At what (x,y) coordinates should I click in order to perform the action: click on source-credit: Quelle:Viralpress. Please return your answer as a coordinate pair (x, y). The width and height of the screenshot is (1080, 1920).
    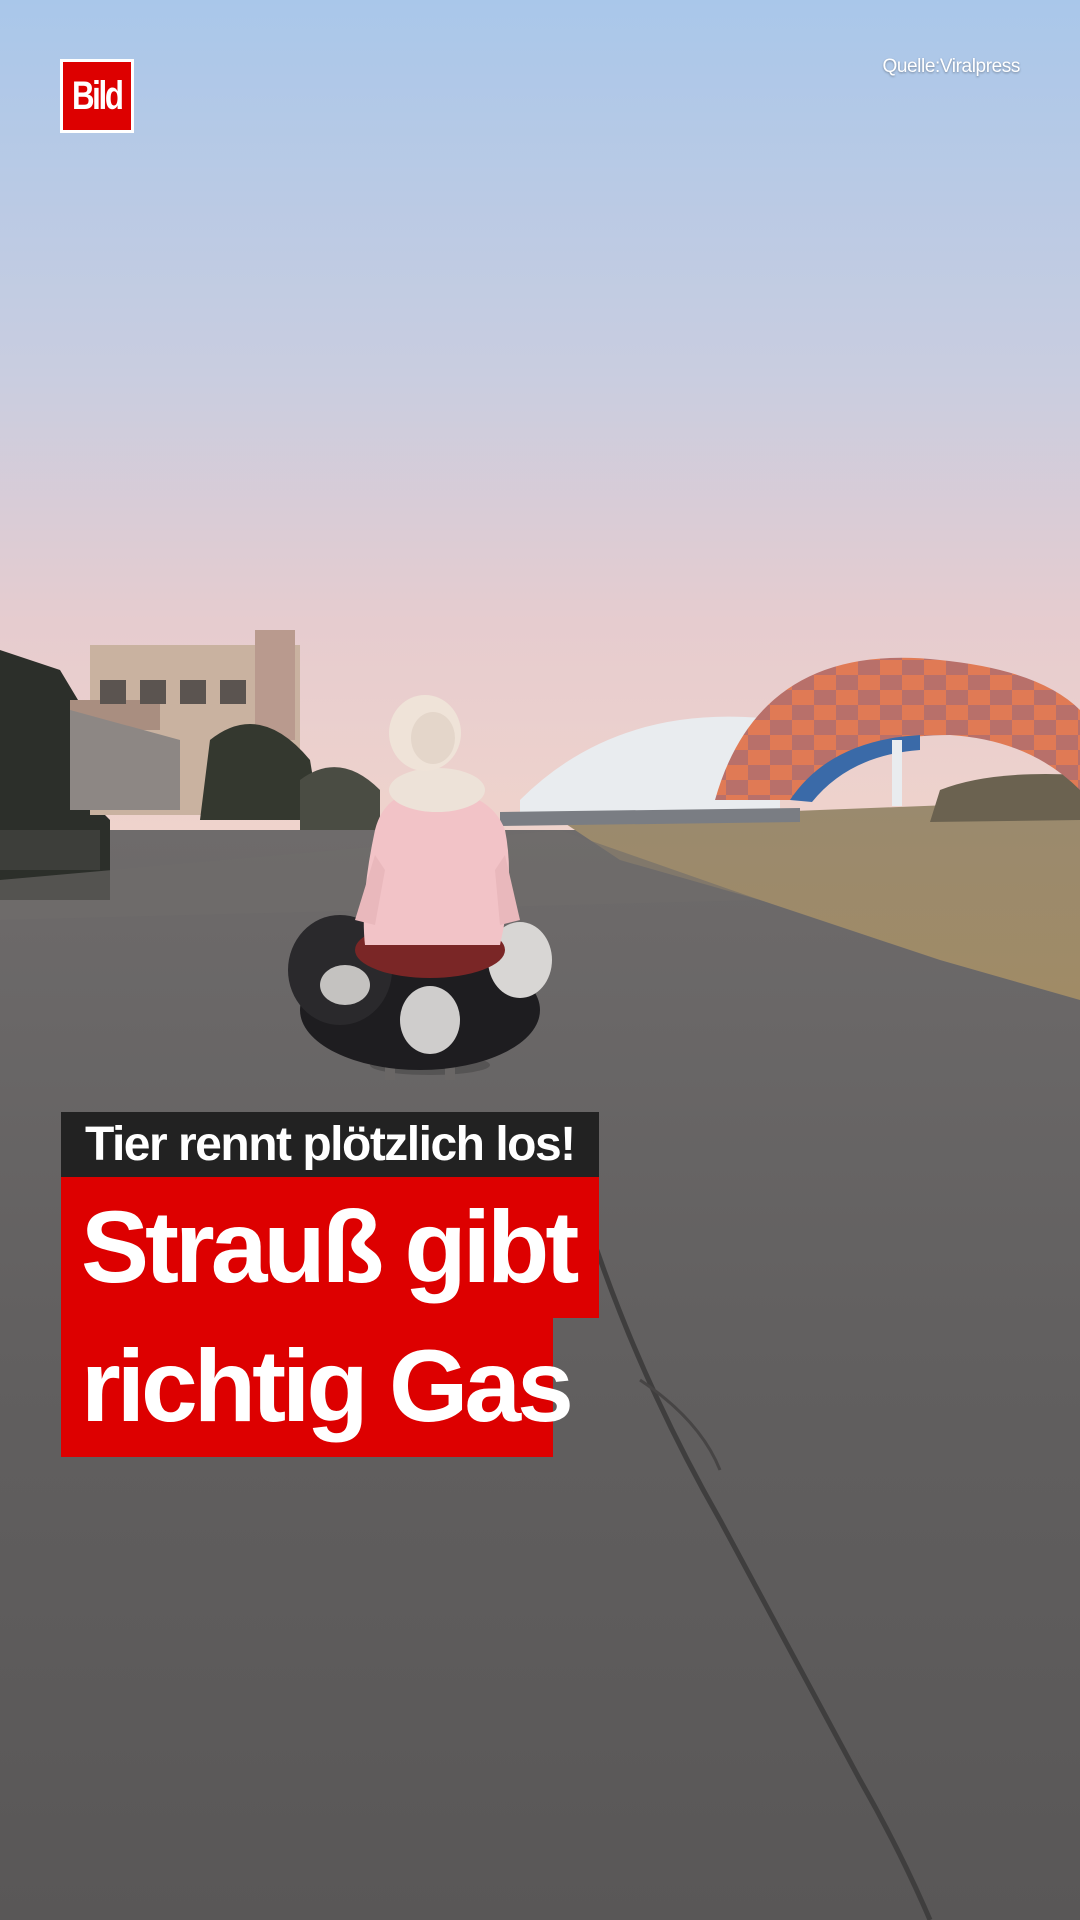
    Looking at the image, I should click on (951, 66).